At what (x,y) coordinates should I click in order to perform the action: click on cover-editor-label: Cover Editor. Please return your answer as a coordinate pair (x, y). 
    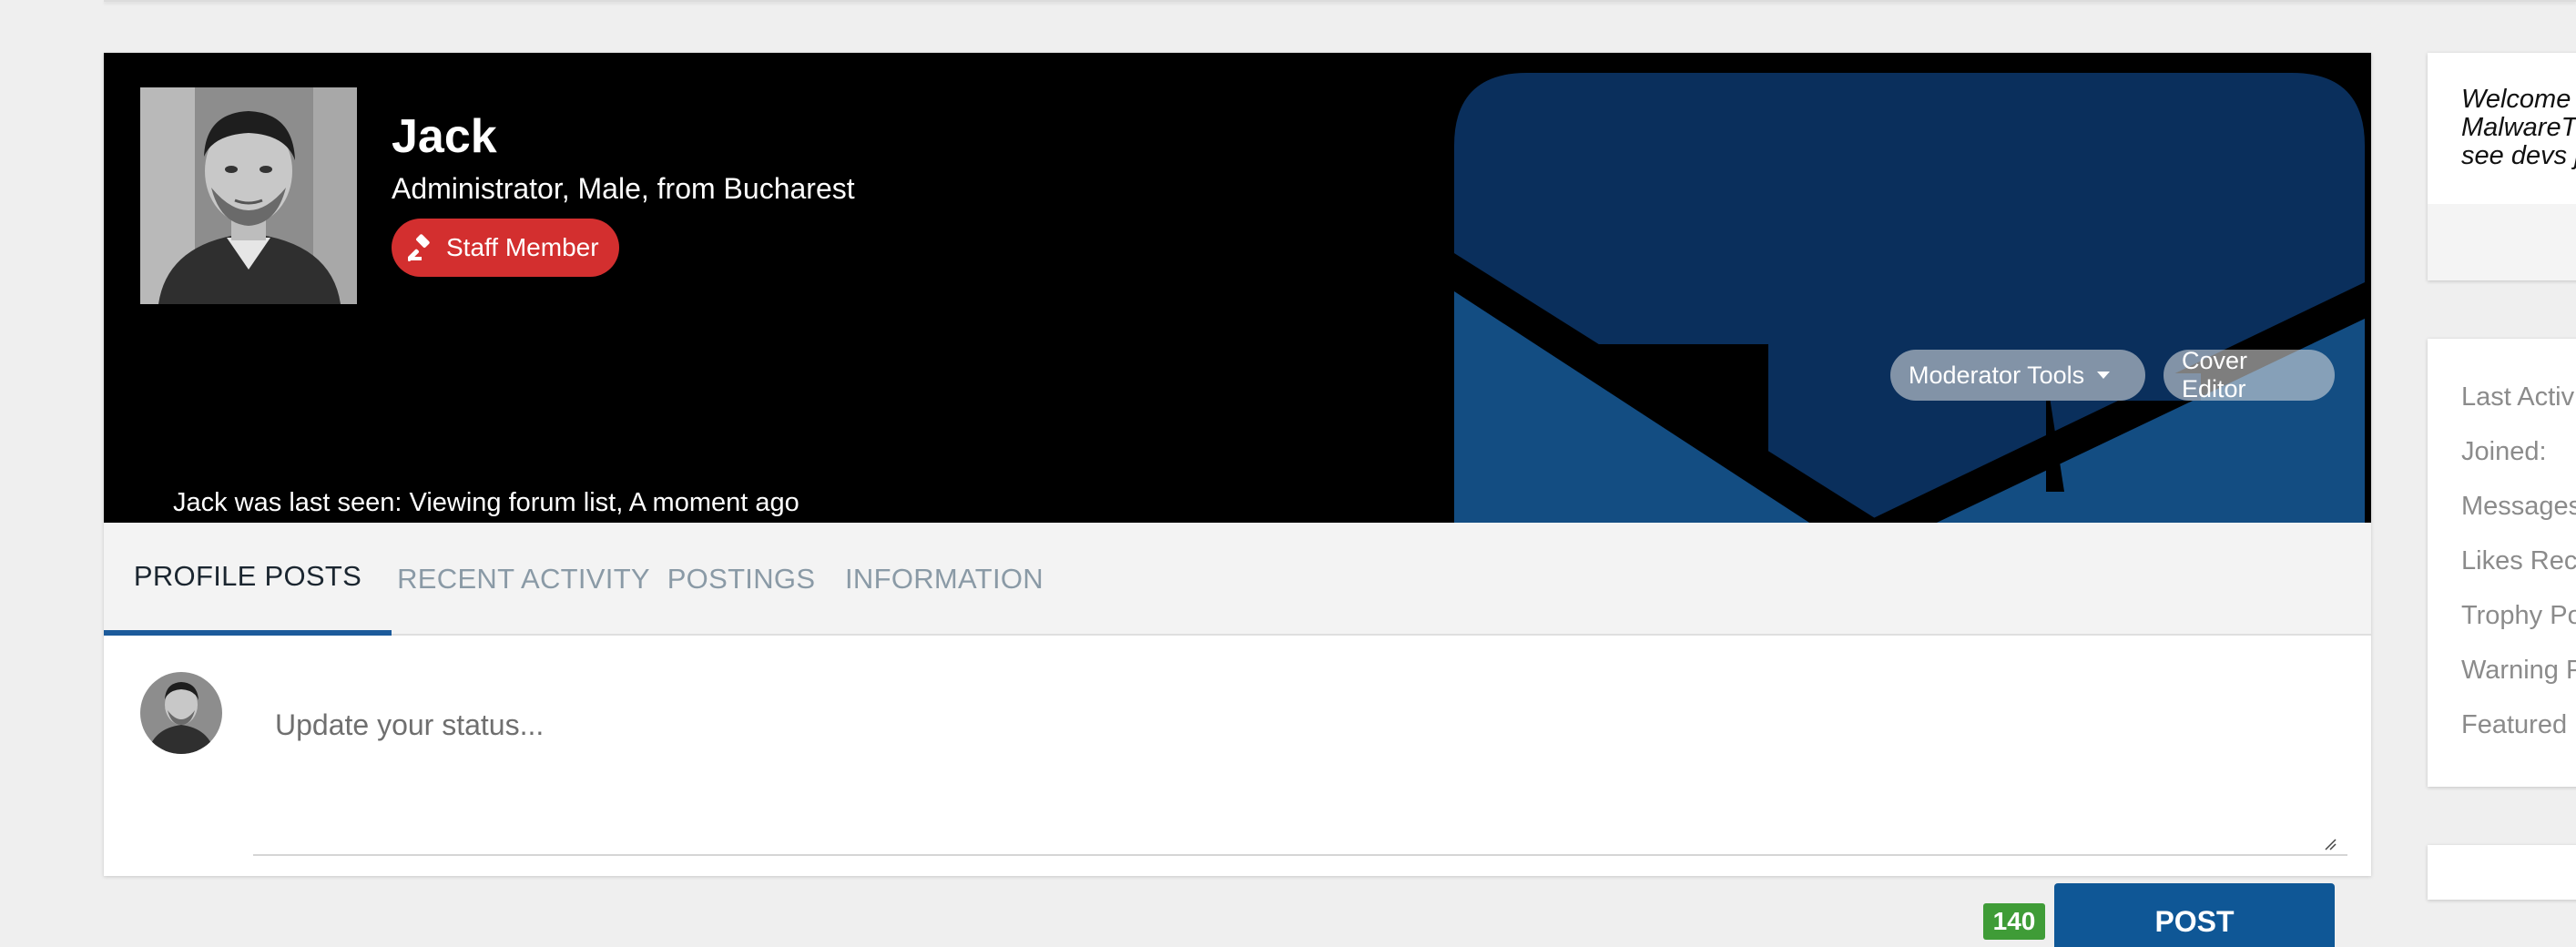
    Looking at the image, I should click on (2215, 374).